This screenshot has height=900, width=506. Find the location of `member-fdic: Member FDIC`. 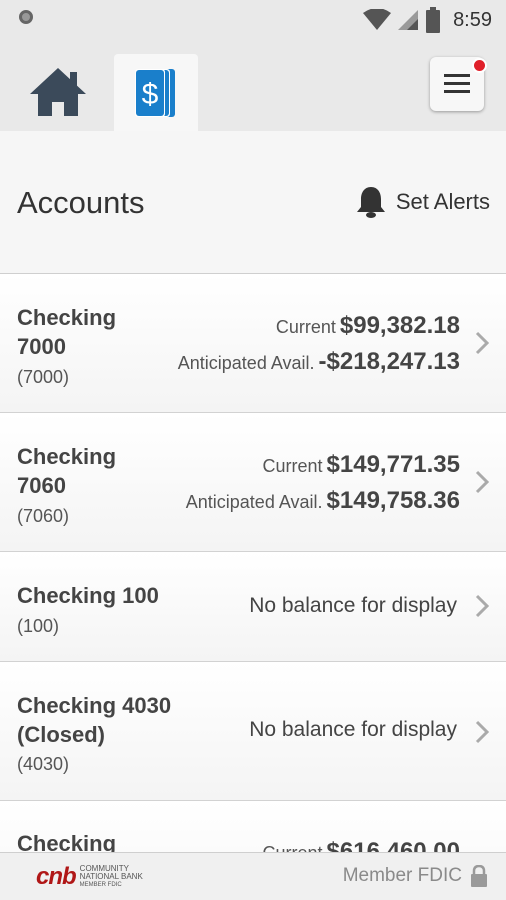

member-fdic: Member FDIC is located at coordinates (415, 876).